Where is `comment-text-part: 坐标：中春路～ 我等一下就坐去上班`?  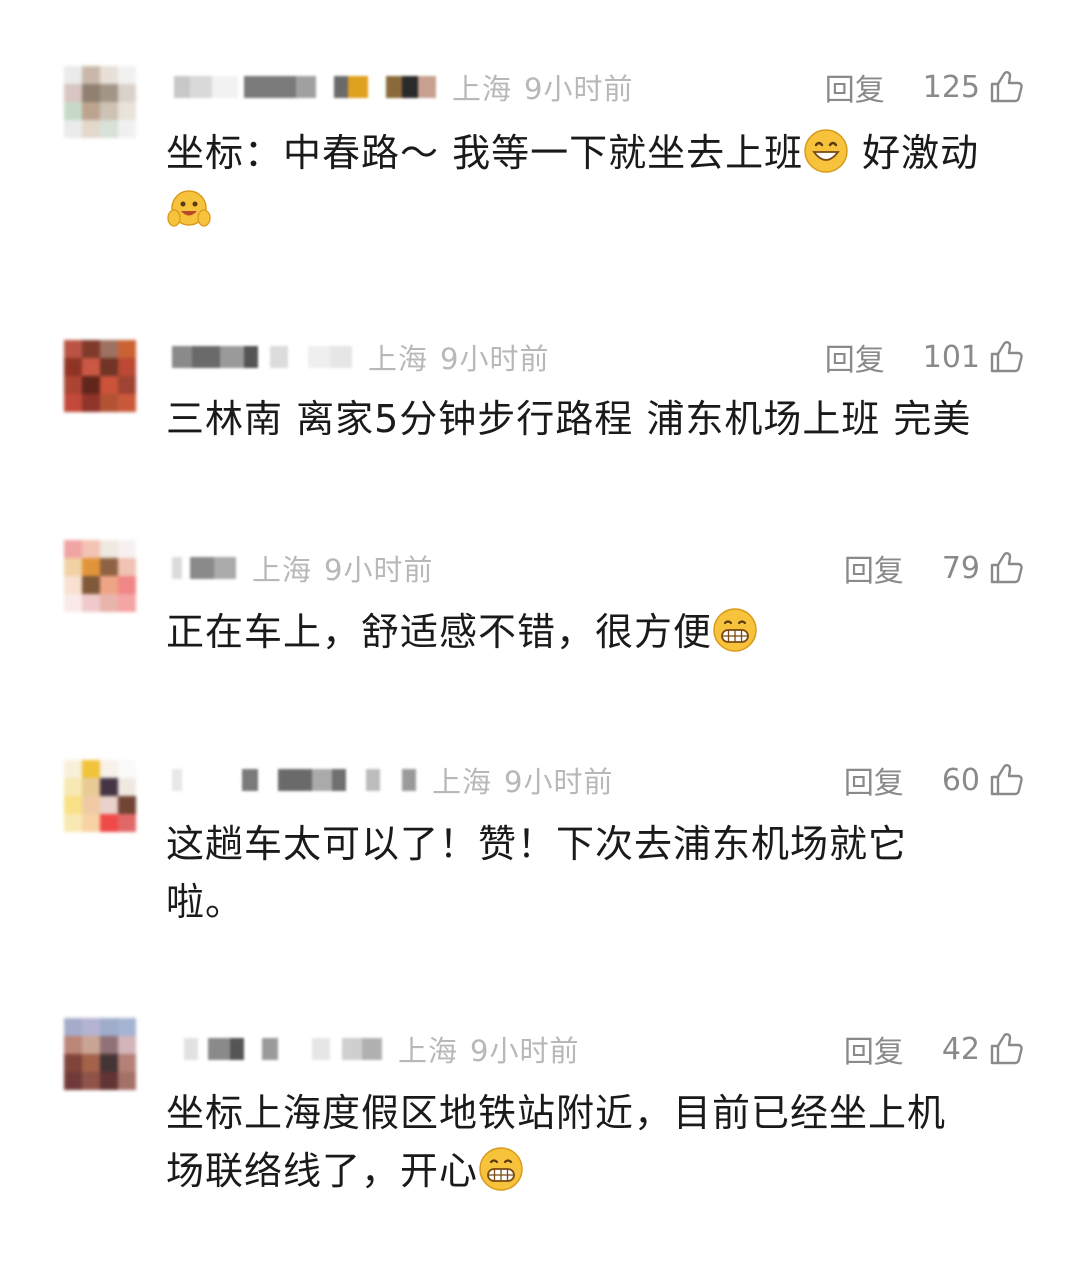 comment-text-part: 坐标：中春路～ 我等一下就坐去上班 is located at coordinates (485, 153).